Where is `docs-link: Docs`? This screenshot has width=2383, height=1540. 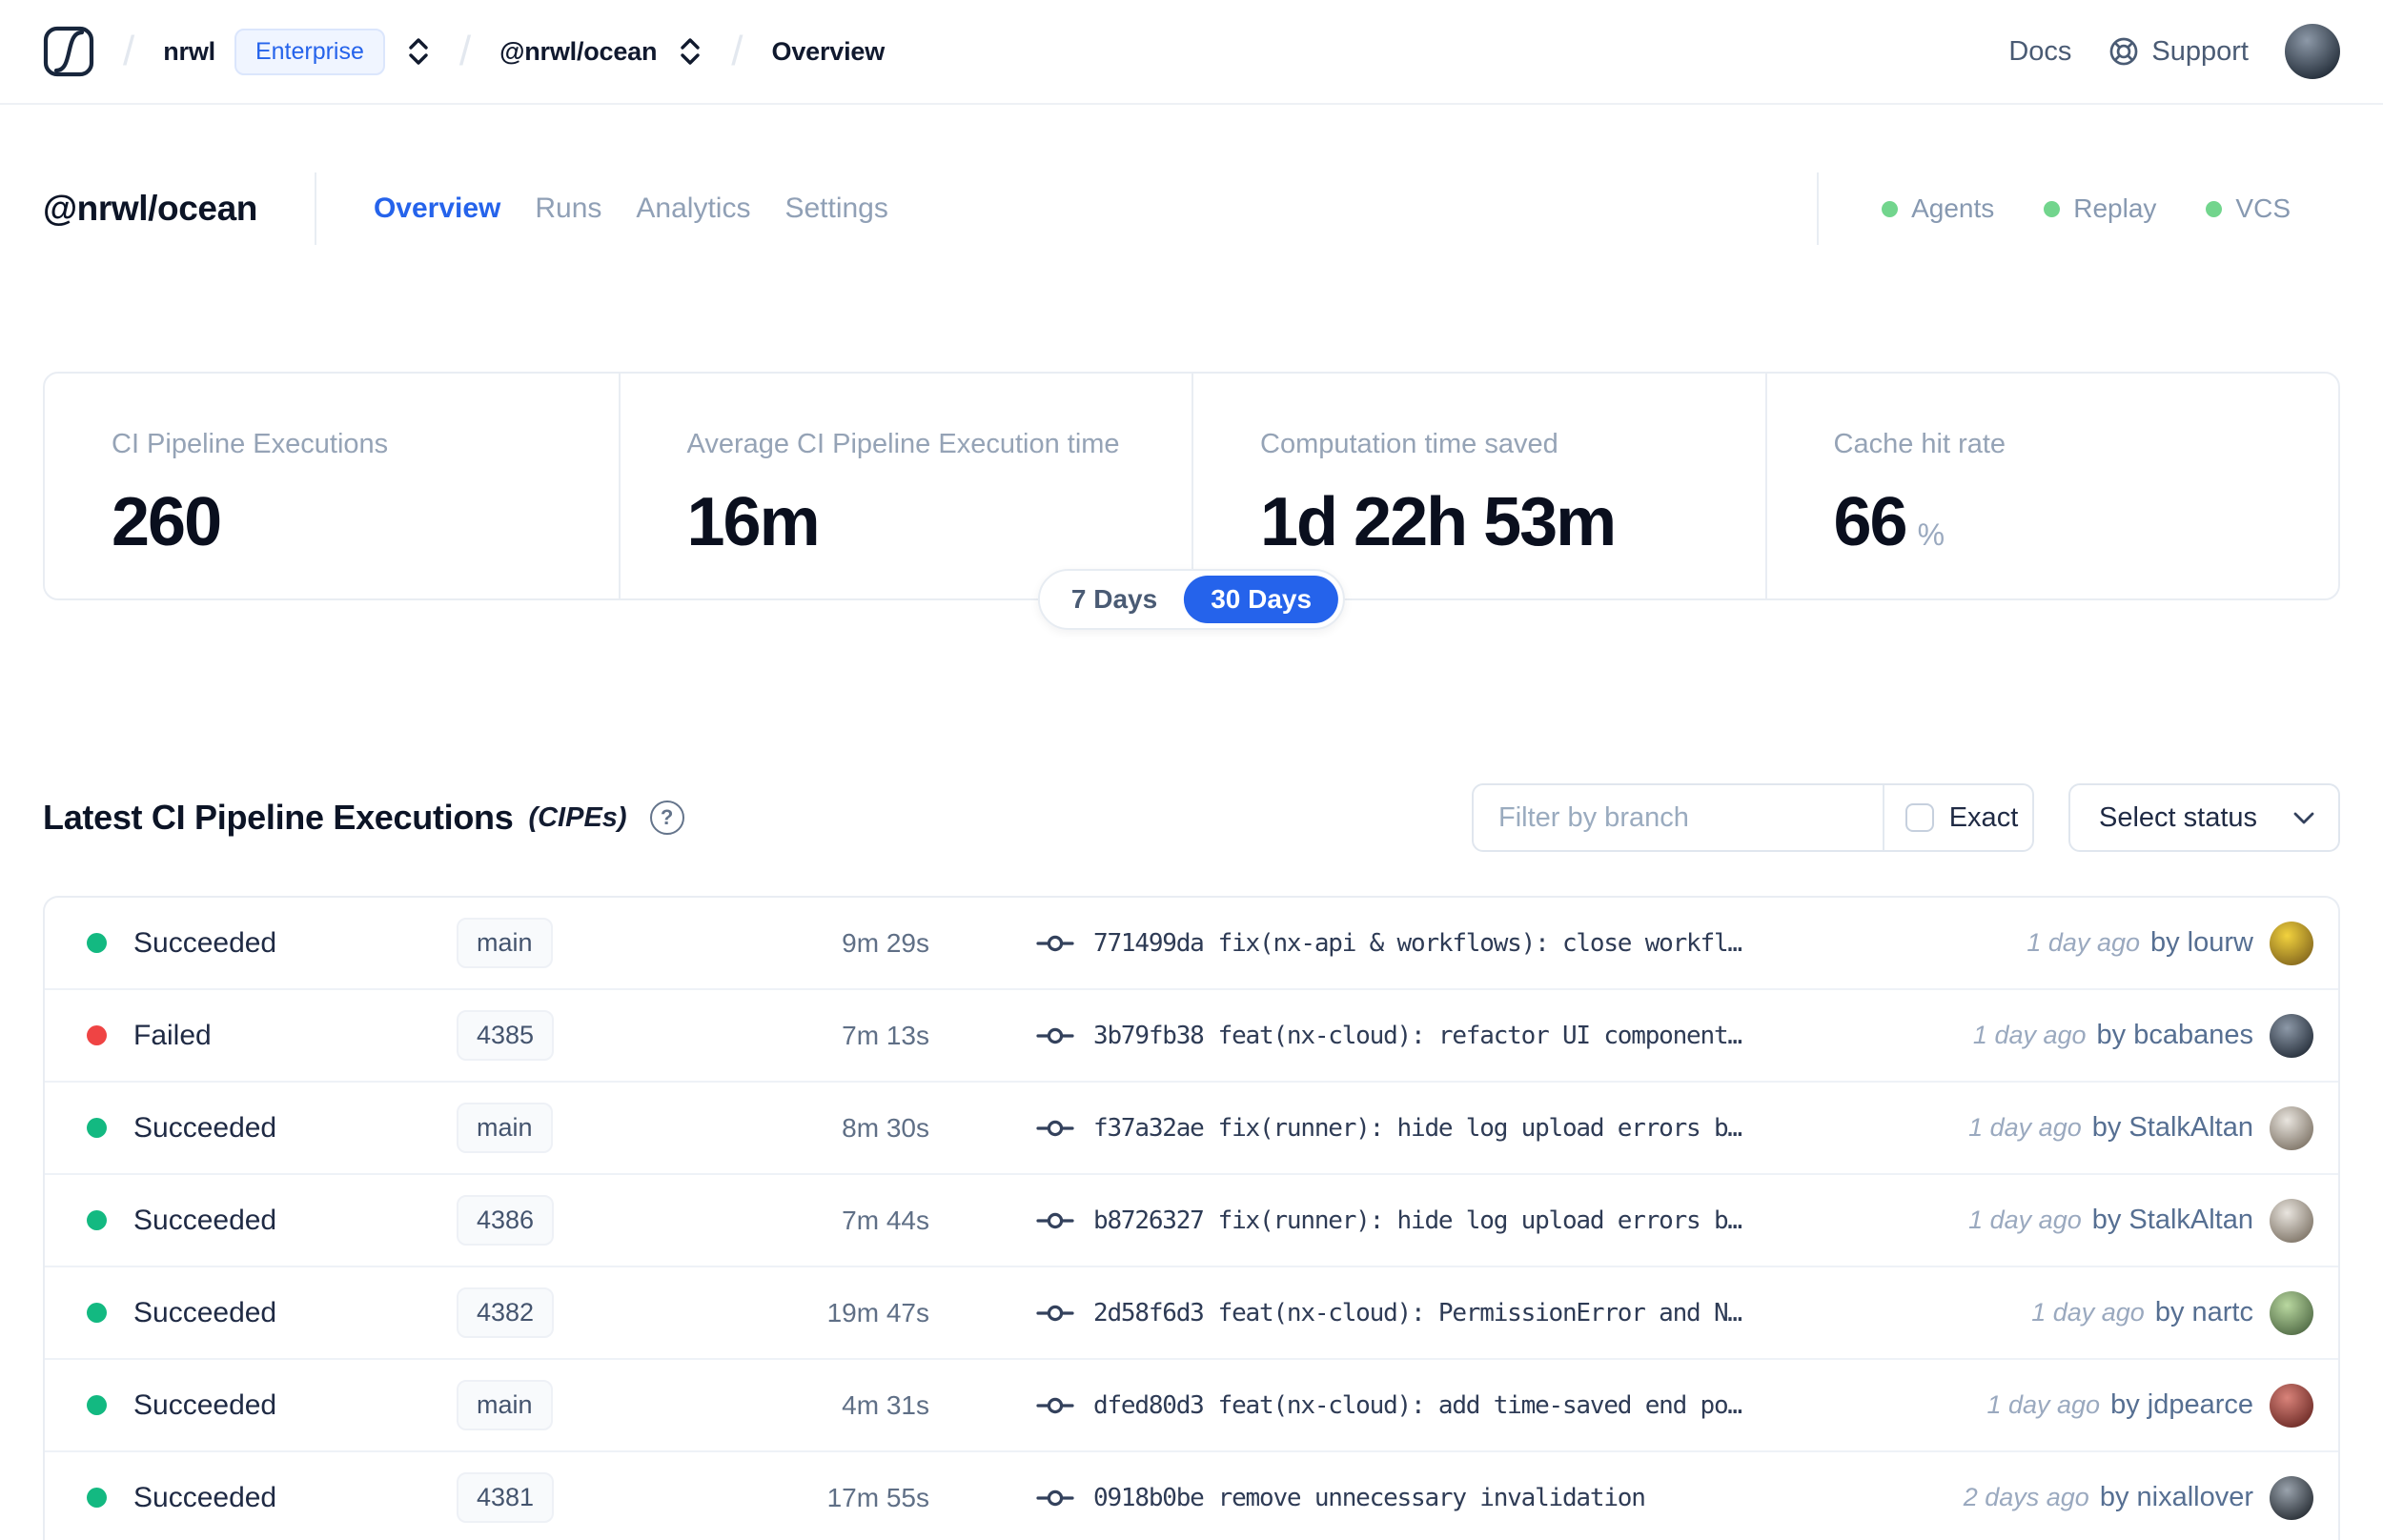
docs-link: Docs is located at coordinates (2039, 52).